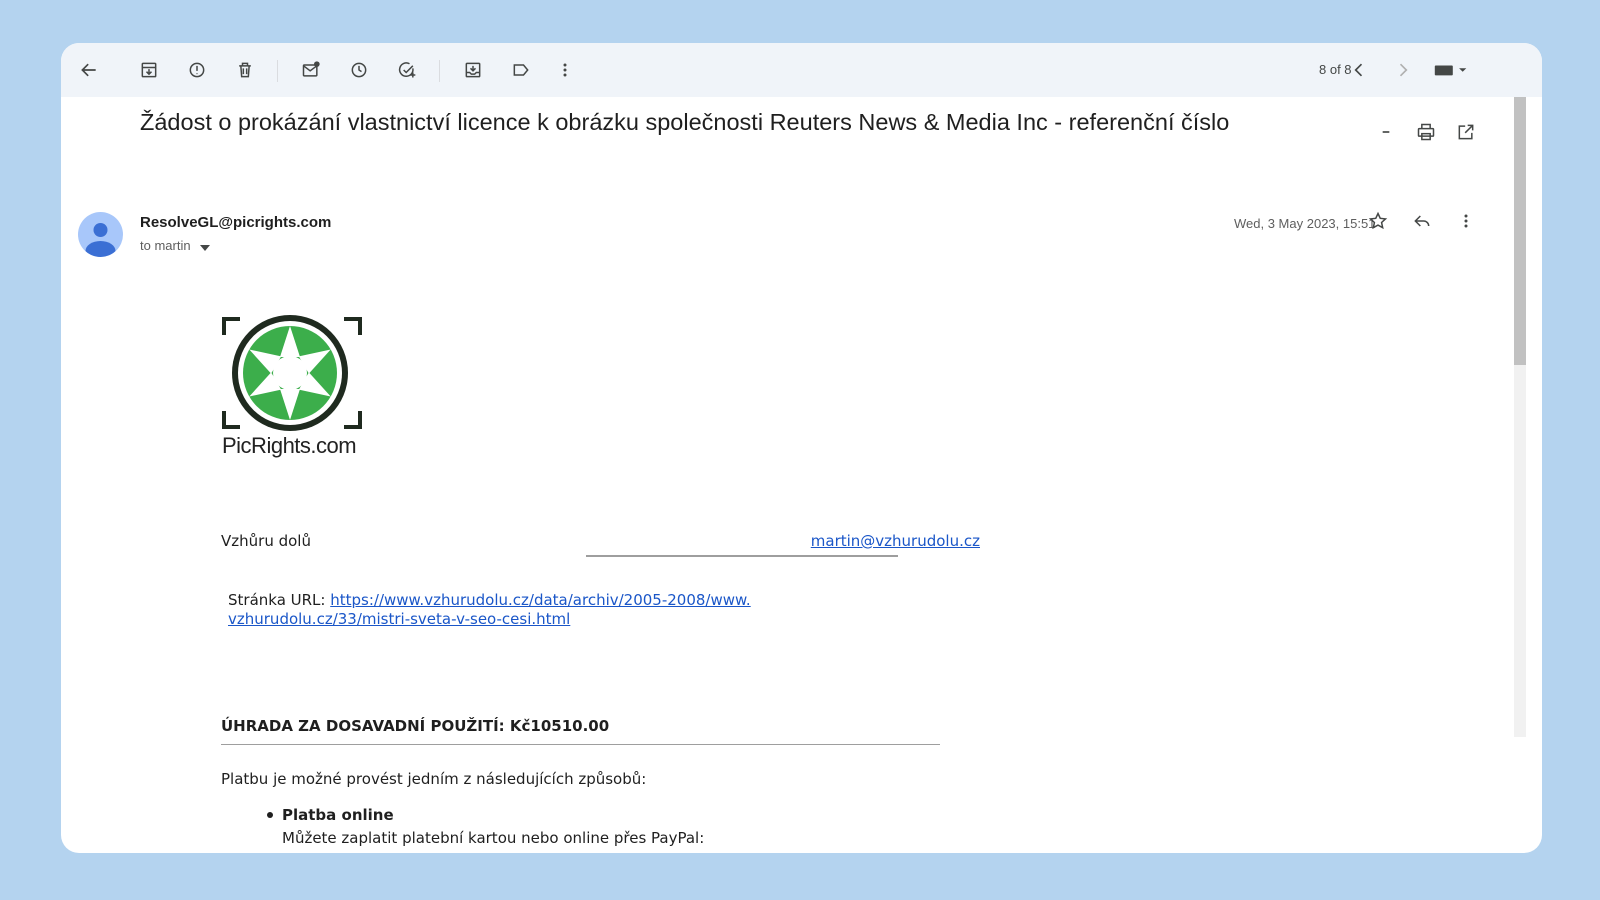 The width and height of the screenshot is (1600, 900). What do you see at coordinates (1378, 221) in the screenshot?
I see `star-icon` at bounding box center [1378, 221].